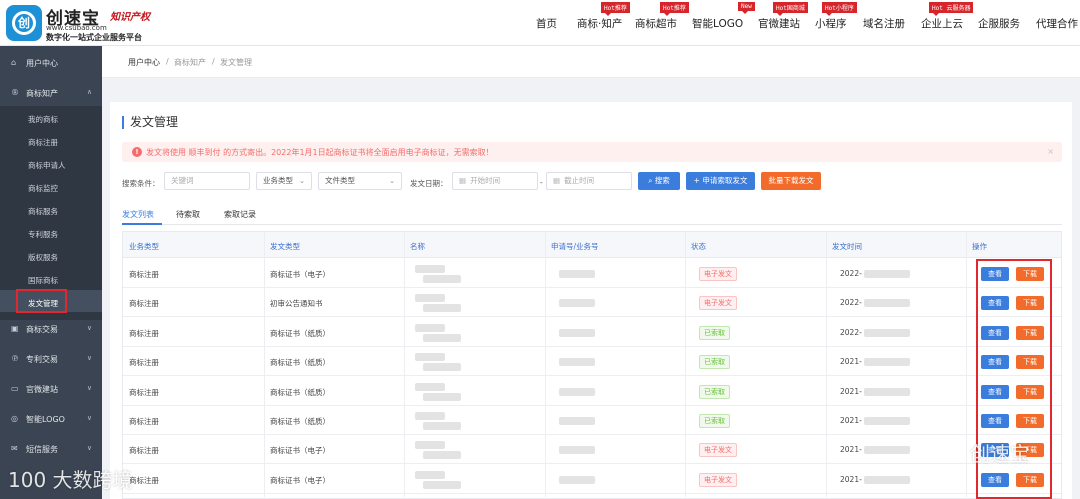 This screenshot has width=1080, height=499. What do you see at coordinates (138, 214) in the screenshot?
I see `tab-document-list: 发文列表` at bounding box center [138, 214].